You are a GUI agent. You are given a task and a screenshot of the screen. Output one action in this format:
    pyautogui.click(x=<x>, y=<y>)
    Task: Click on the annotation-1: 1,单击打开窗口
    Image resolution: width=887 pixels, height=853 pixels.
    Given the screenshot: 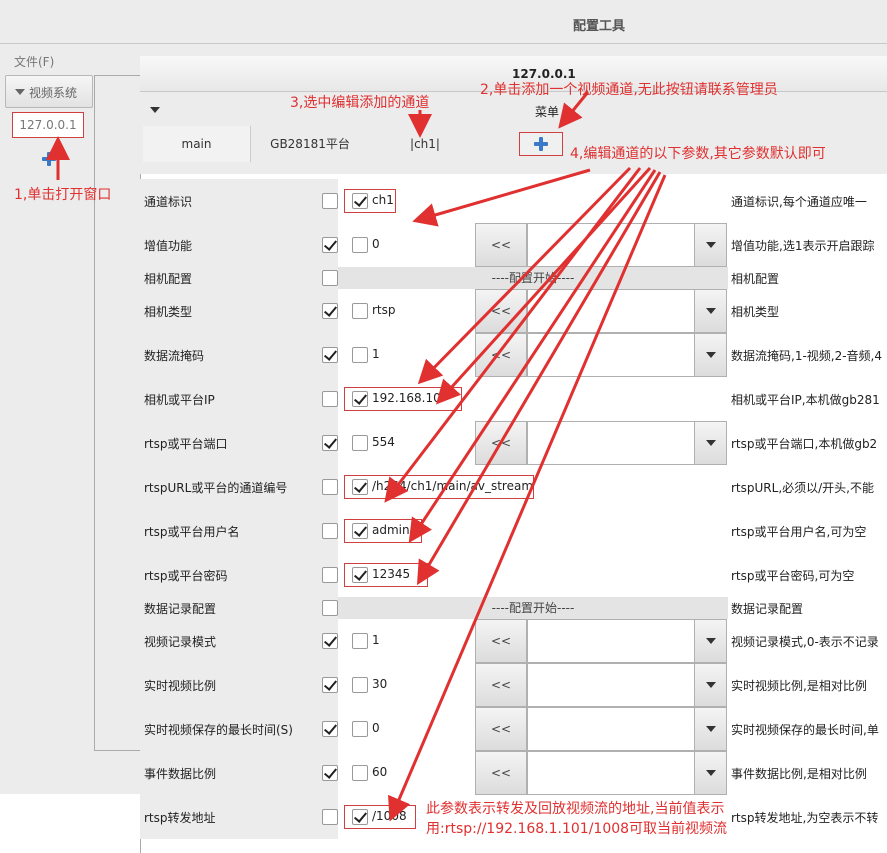 What is the action you would take?
    pyautogui.click(x=63, y=195)
    